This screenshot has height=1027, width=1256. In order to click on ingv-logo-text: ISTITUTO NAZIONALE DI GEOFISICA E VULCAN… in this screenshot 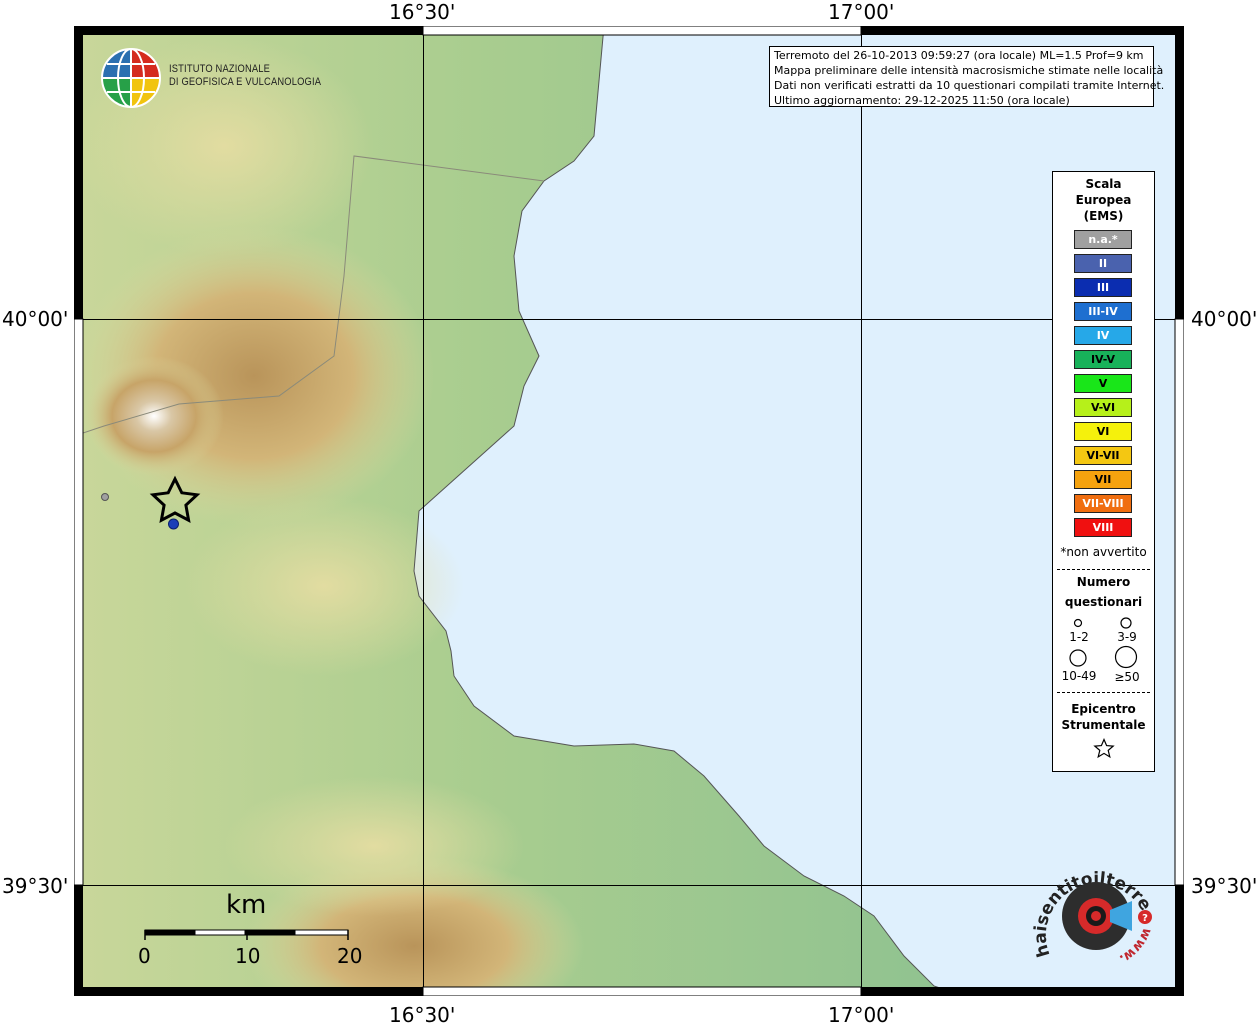, I will do `click(245, 76)`.